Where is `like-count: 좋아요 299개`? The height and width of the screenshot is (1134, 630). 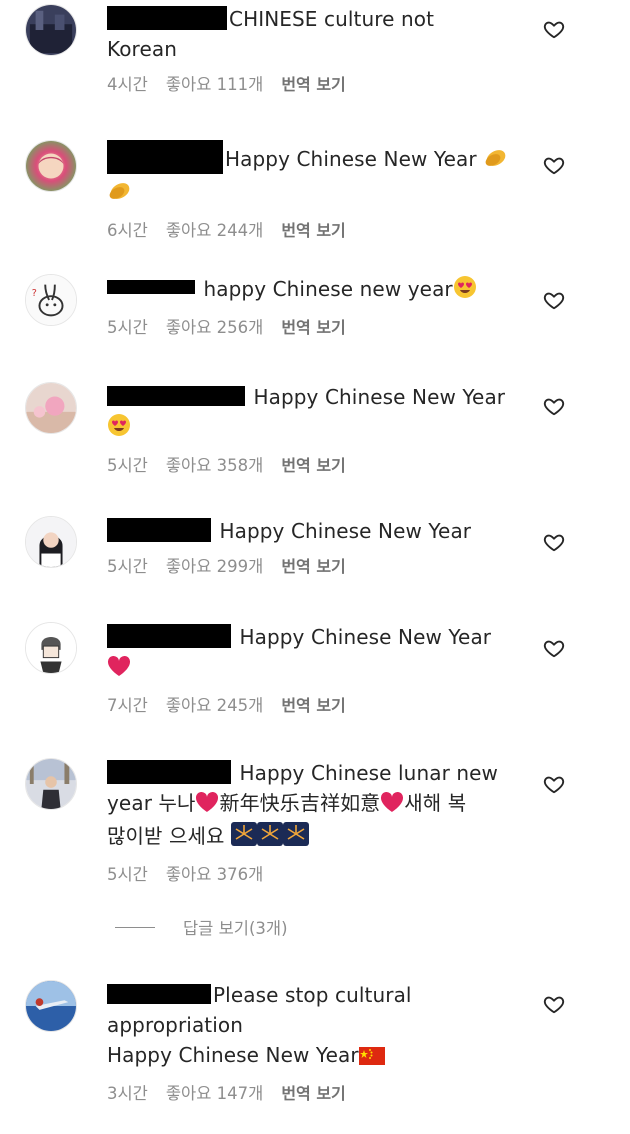 like-count: 좋아요 299개 is located at coordinates (214, 566).